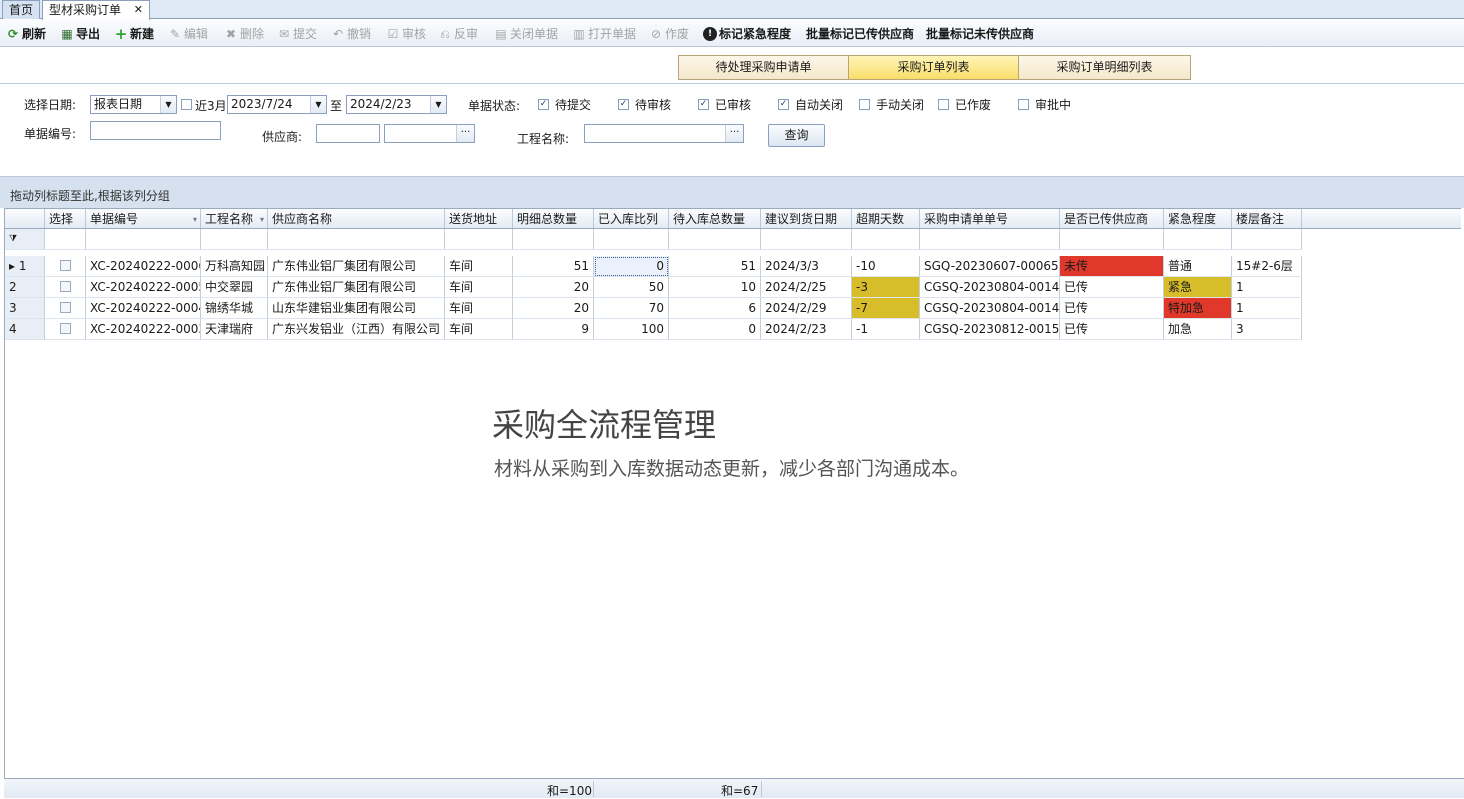 This screenshot has height=799, width=1464. Describe the element at coordinates (114, 219) in the screenshot. I see `column-header-label: 单据编号` at that location.